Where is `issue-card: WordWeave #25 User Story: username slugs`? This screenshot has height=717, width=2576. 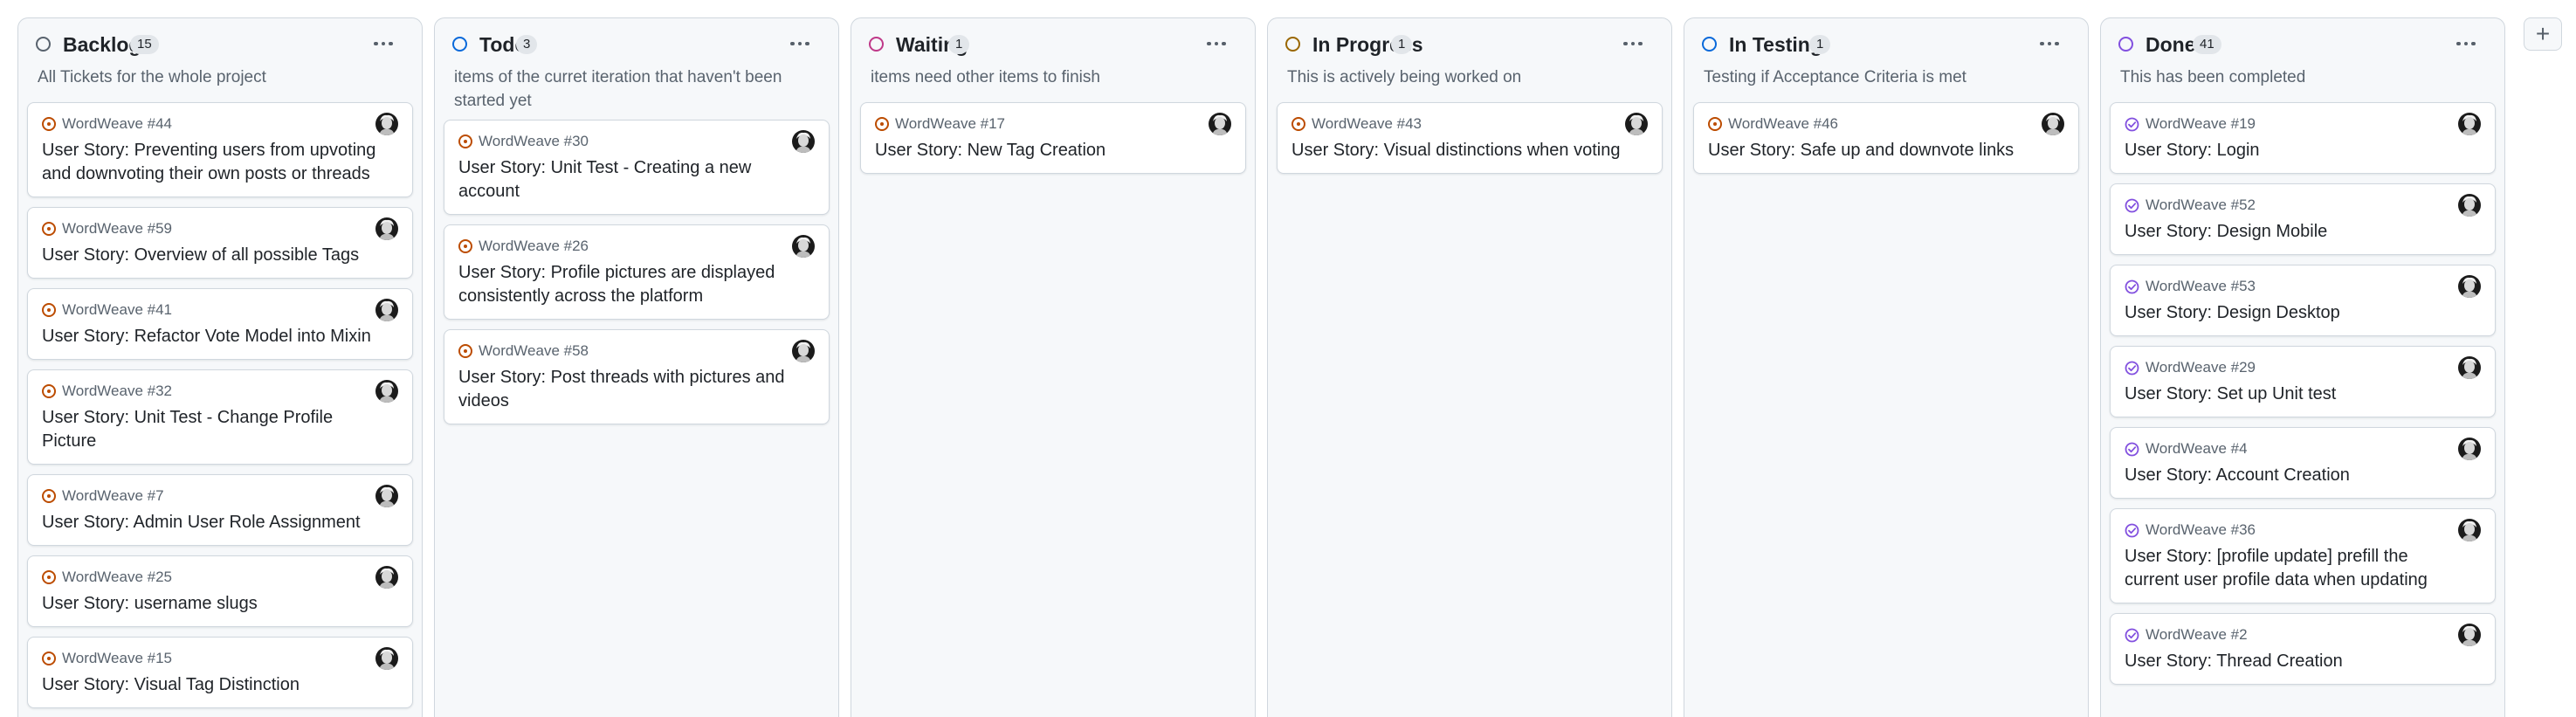
issue-card: WordWeave #25 User Story: username slugs is located at coordinates (220, 591).